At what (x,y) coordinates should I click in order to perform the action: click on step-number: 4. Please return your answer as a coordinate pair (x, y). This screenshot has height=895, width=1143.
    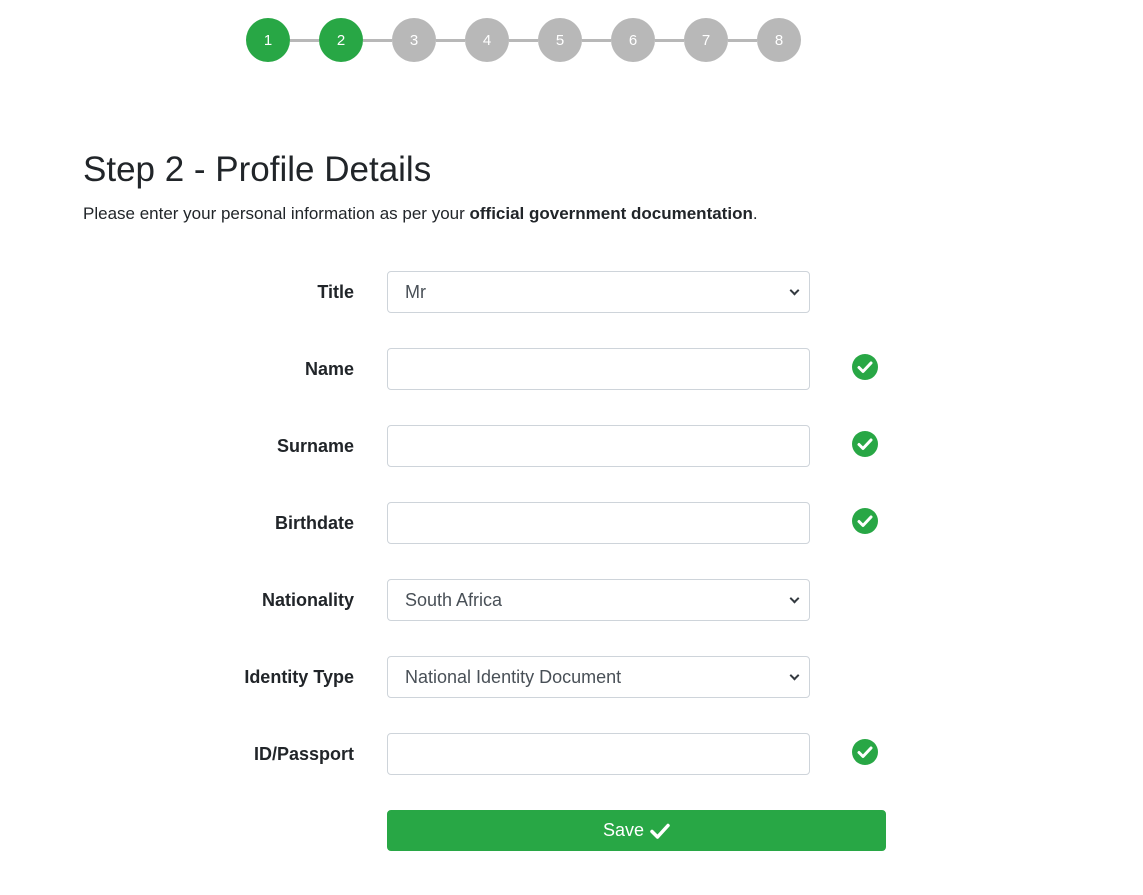
    Looking at the image, I should click on (487, 40).